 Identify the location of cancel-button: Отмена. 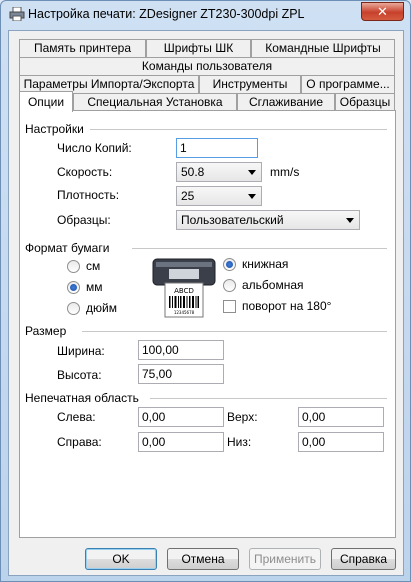
(203, 559).